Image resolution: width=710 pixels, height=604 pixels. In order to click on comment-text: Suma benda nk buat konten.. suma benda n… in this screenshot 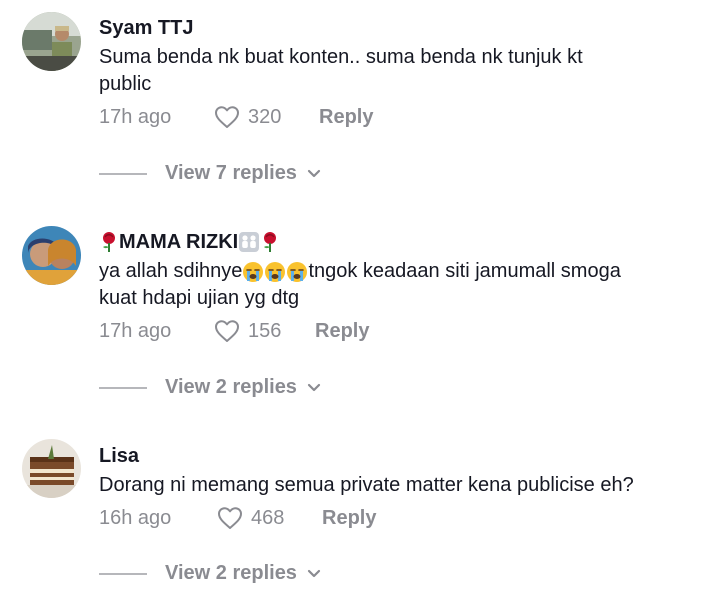, I will do `click(399, 71)`.